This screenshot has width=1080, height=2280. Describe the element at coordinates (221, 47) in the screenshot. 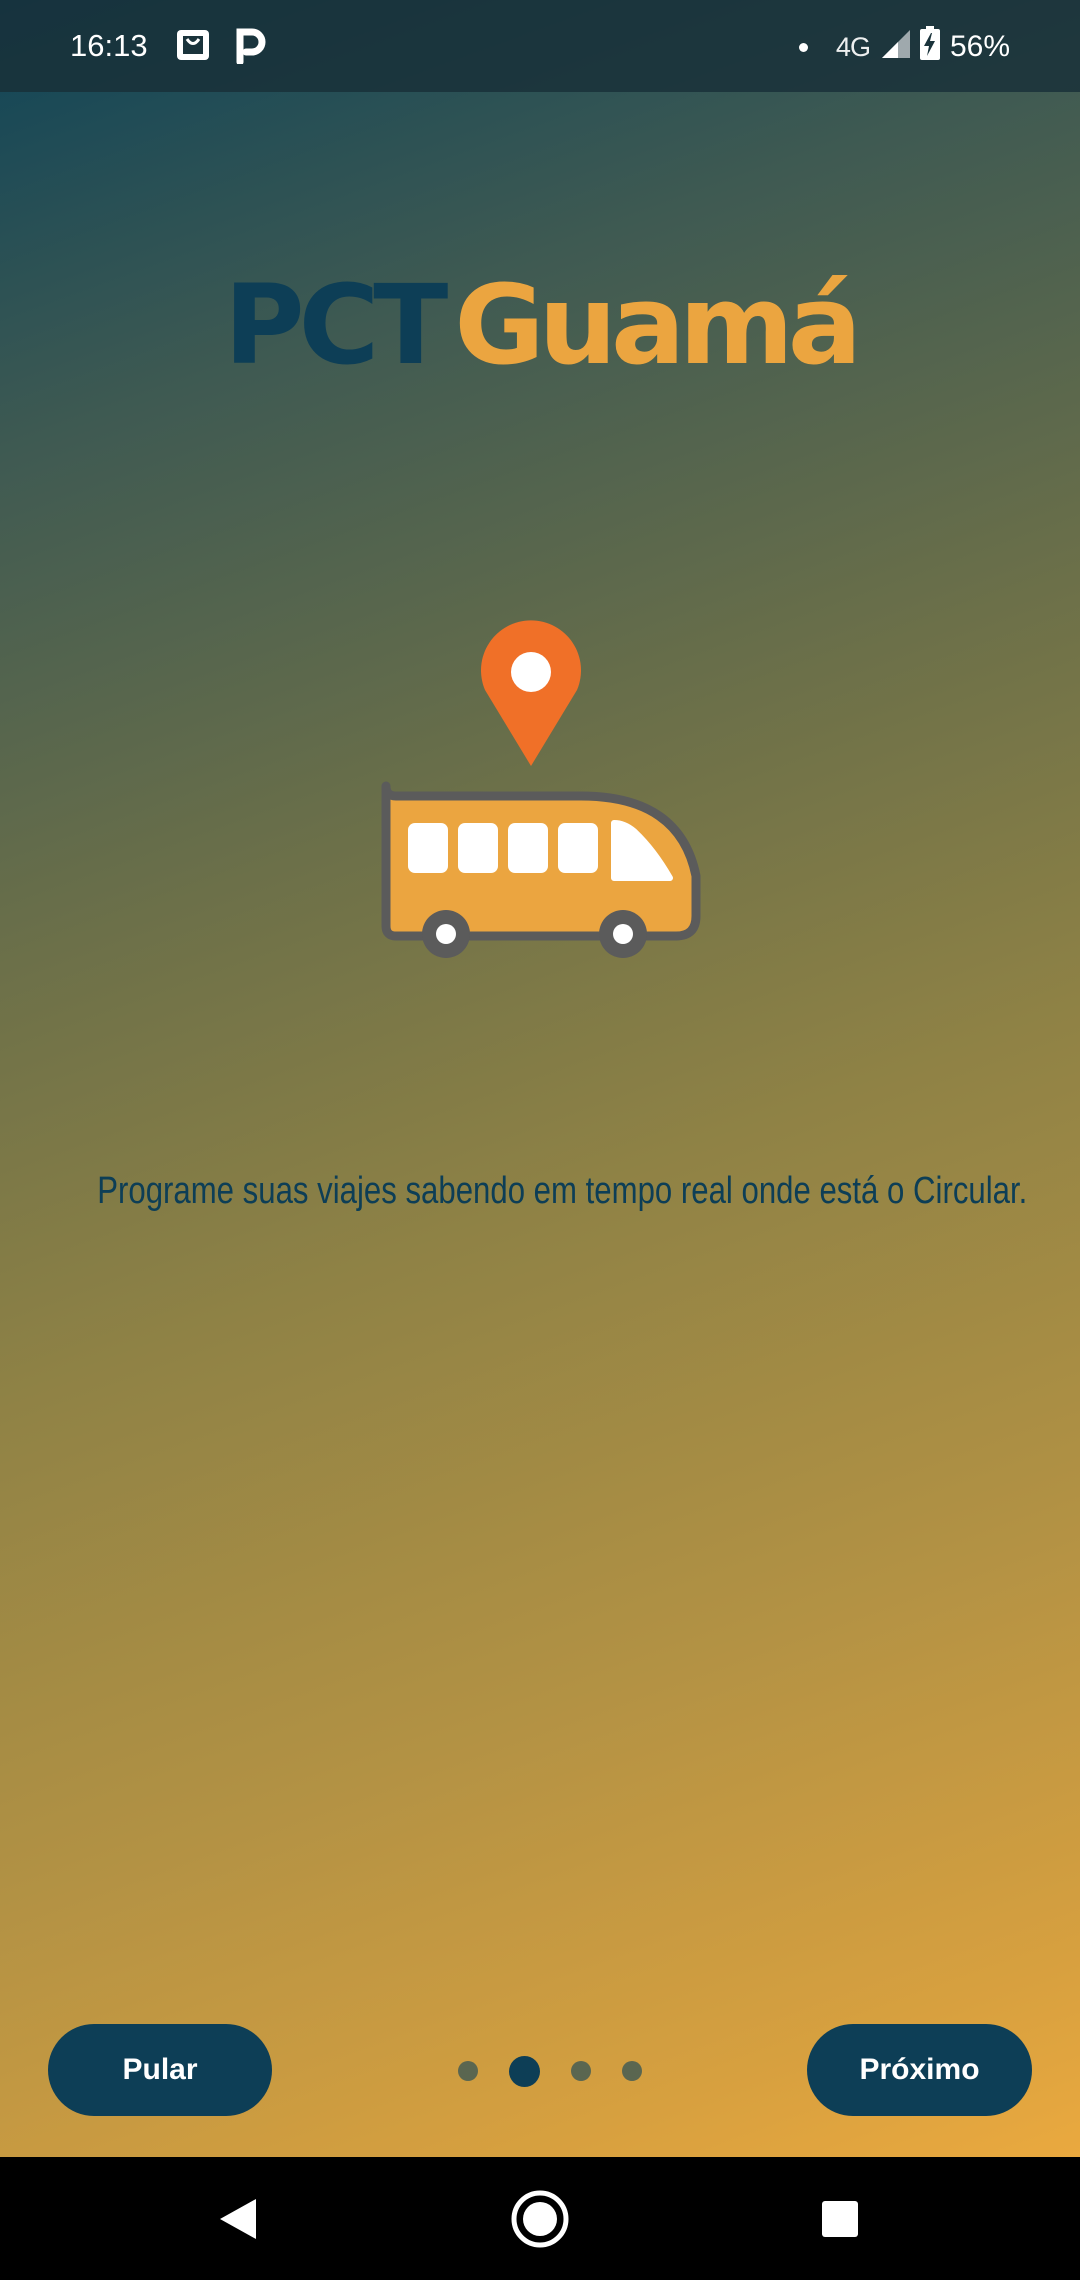

I see `notification-icons` at that location.